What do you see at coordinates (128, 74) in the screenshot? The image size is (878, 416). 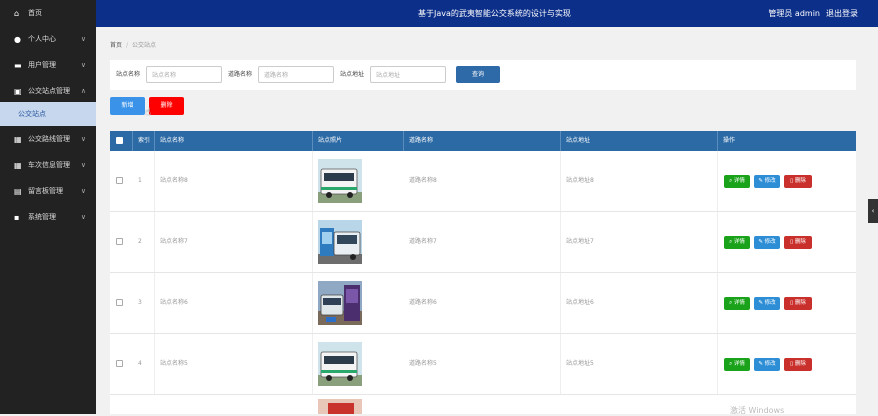 I see `station-name-label: 站点名称` at bounding box center [128, 74].